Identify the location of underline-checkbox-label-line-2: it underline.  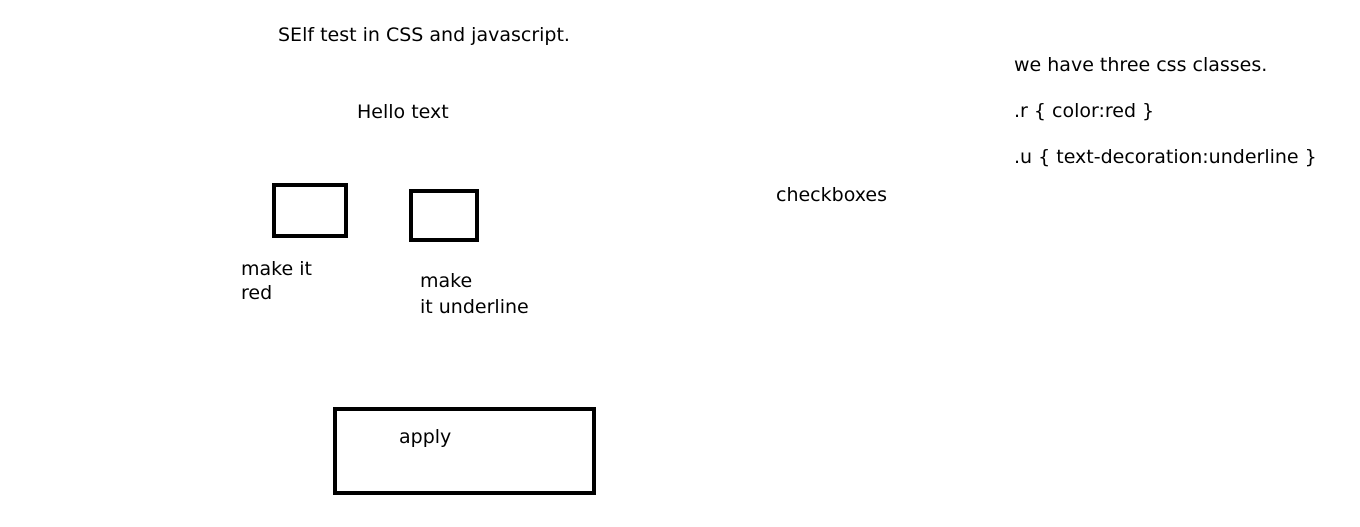
(474, 307).